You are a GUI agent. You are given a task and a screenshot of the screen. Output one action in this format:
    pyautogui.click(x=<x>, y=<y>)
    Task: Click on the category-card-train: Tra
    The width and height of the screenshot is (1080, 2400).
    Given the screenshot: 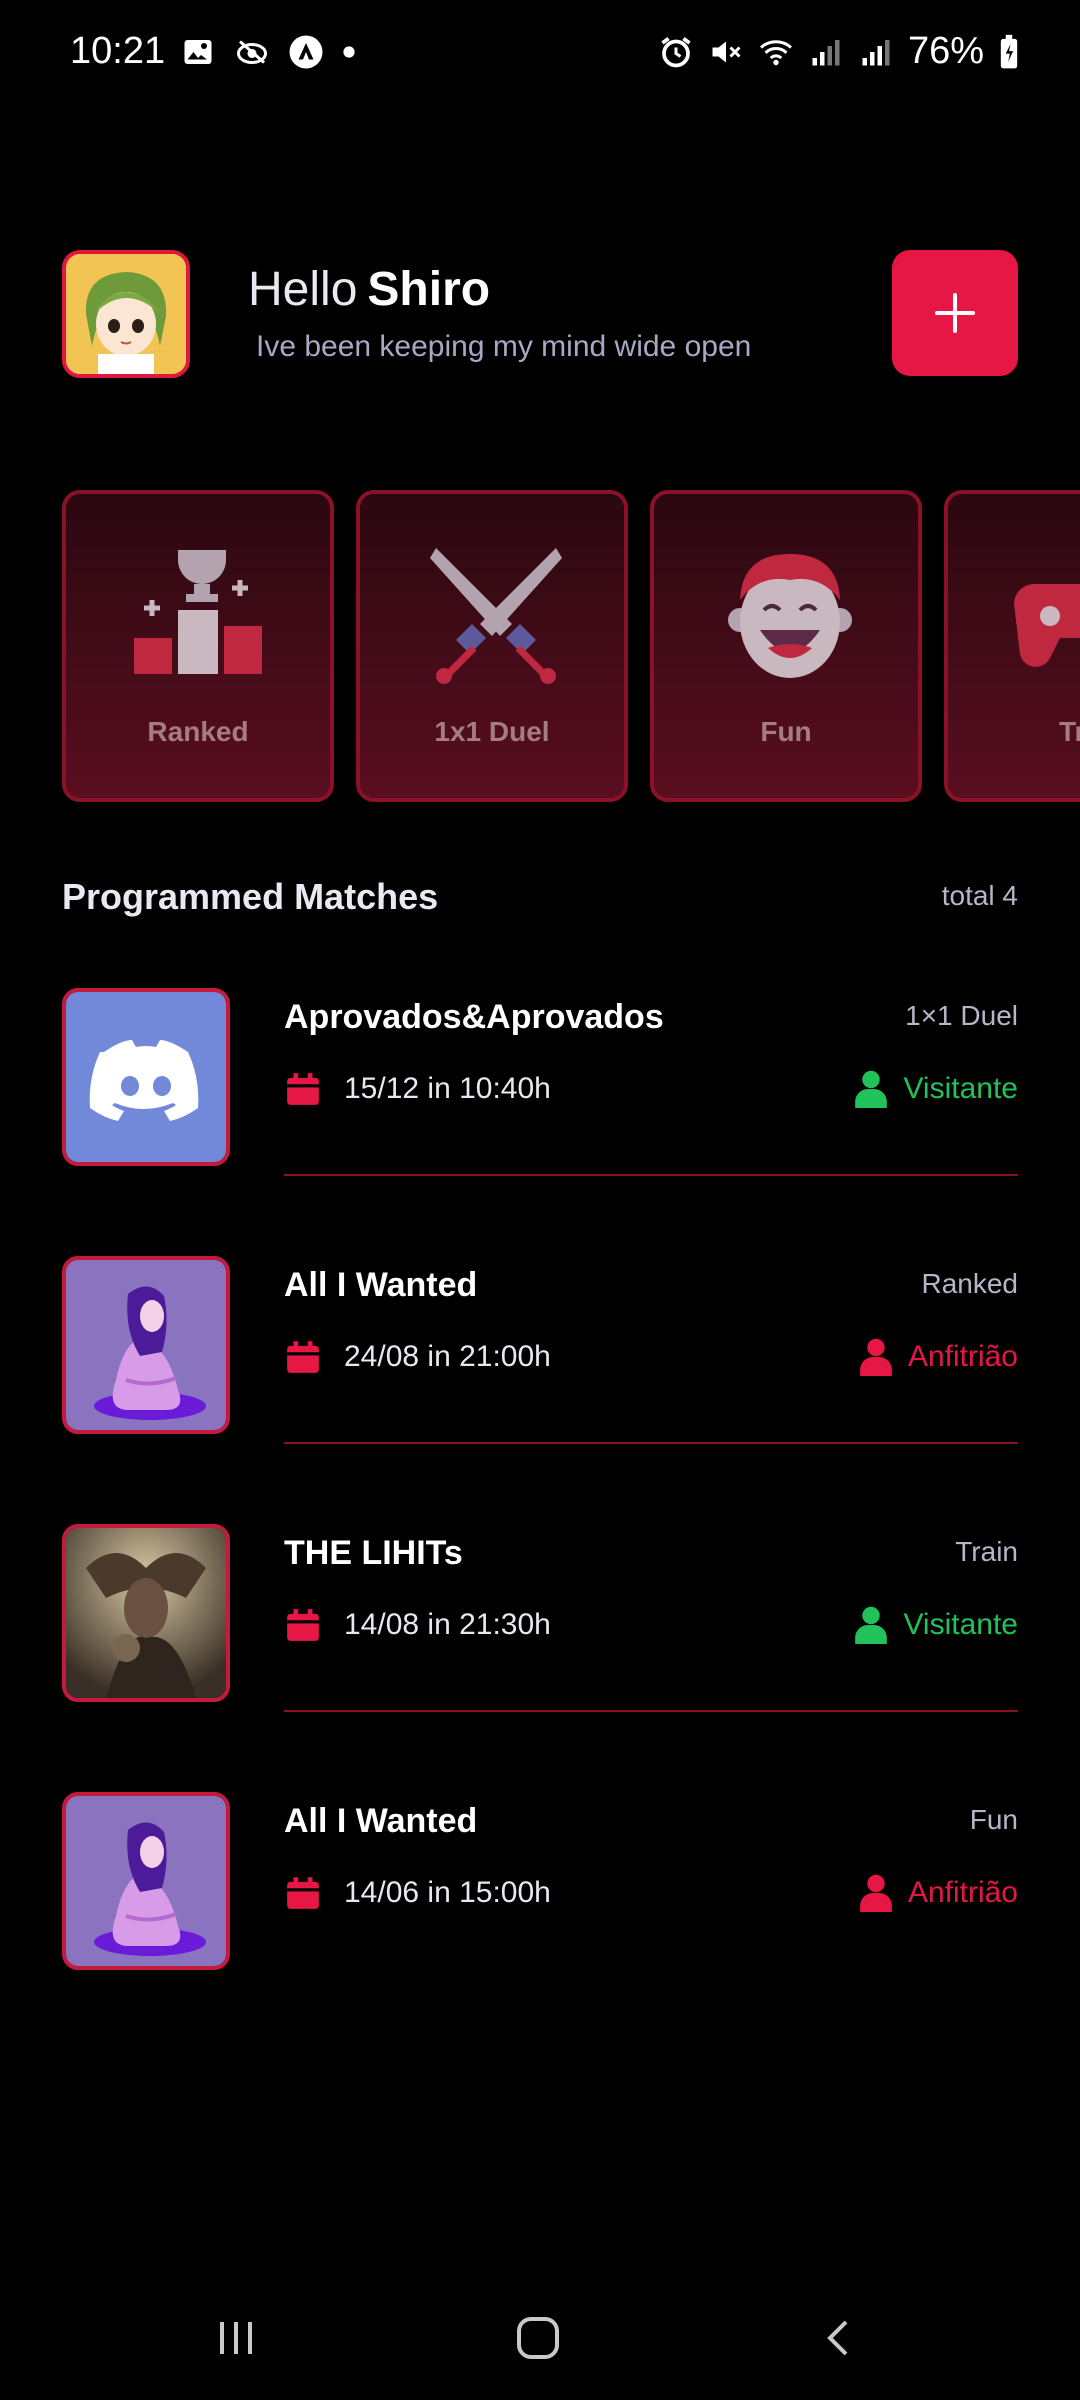 What is the action you would take?
    pyautogui.click(x=1012, y=646)
    